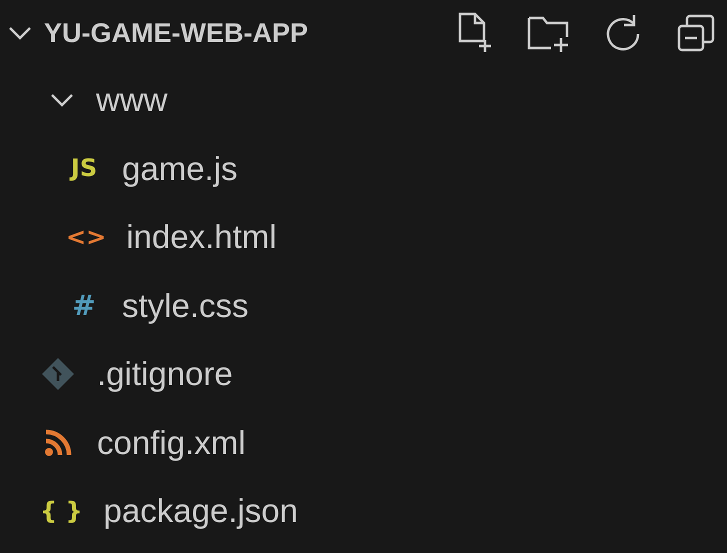 This screenshot has height=553, width=727. What do you see at coordinates (61, 511) in the screenshot?
I see `file-type-icon: { }` at bounding box center [61, 511].